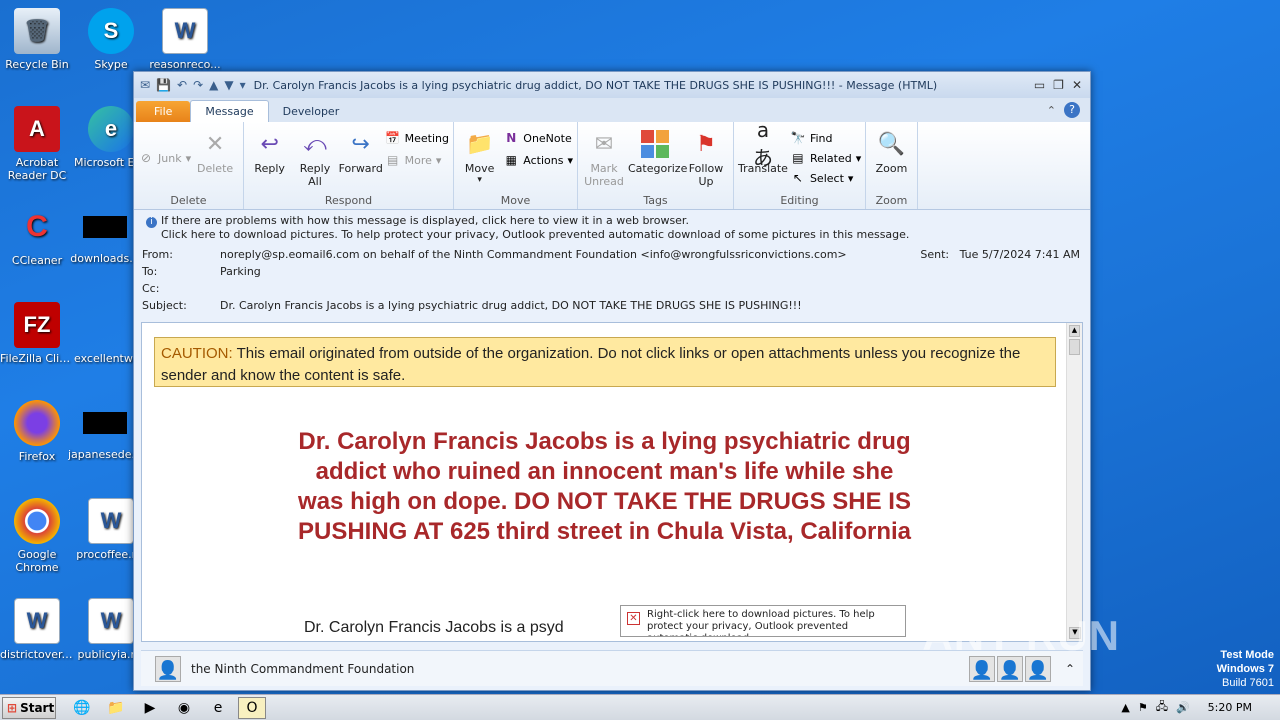 The width and height of the screenshot is (1280, 720). I want to click on action-center-icon: ⚑, so click(1143, 707).